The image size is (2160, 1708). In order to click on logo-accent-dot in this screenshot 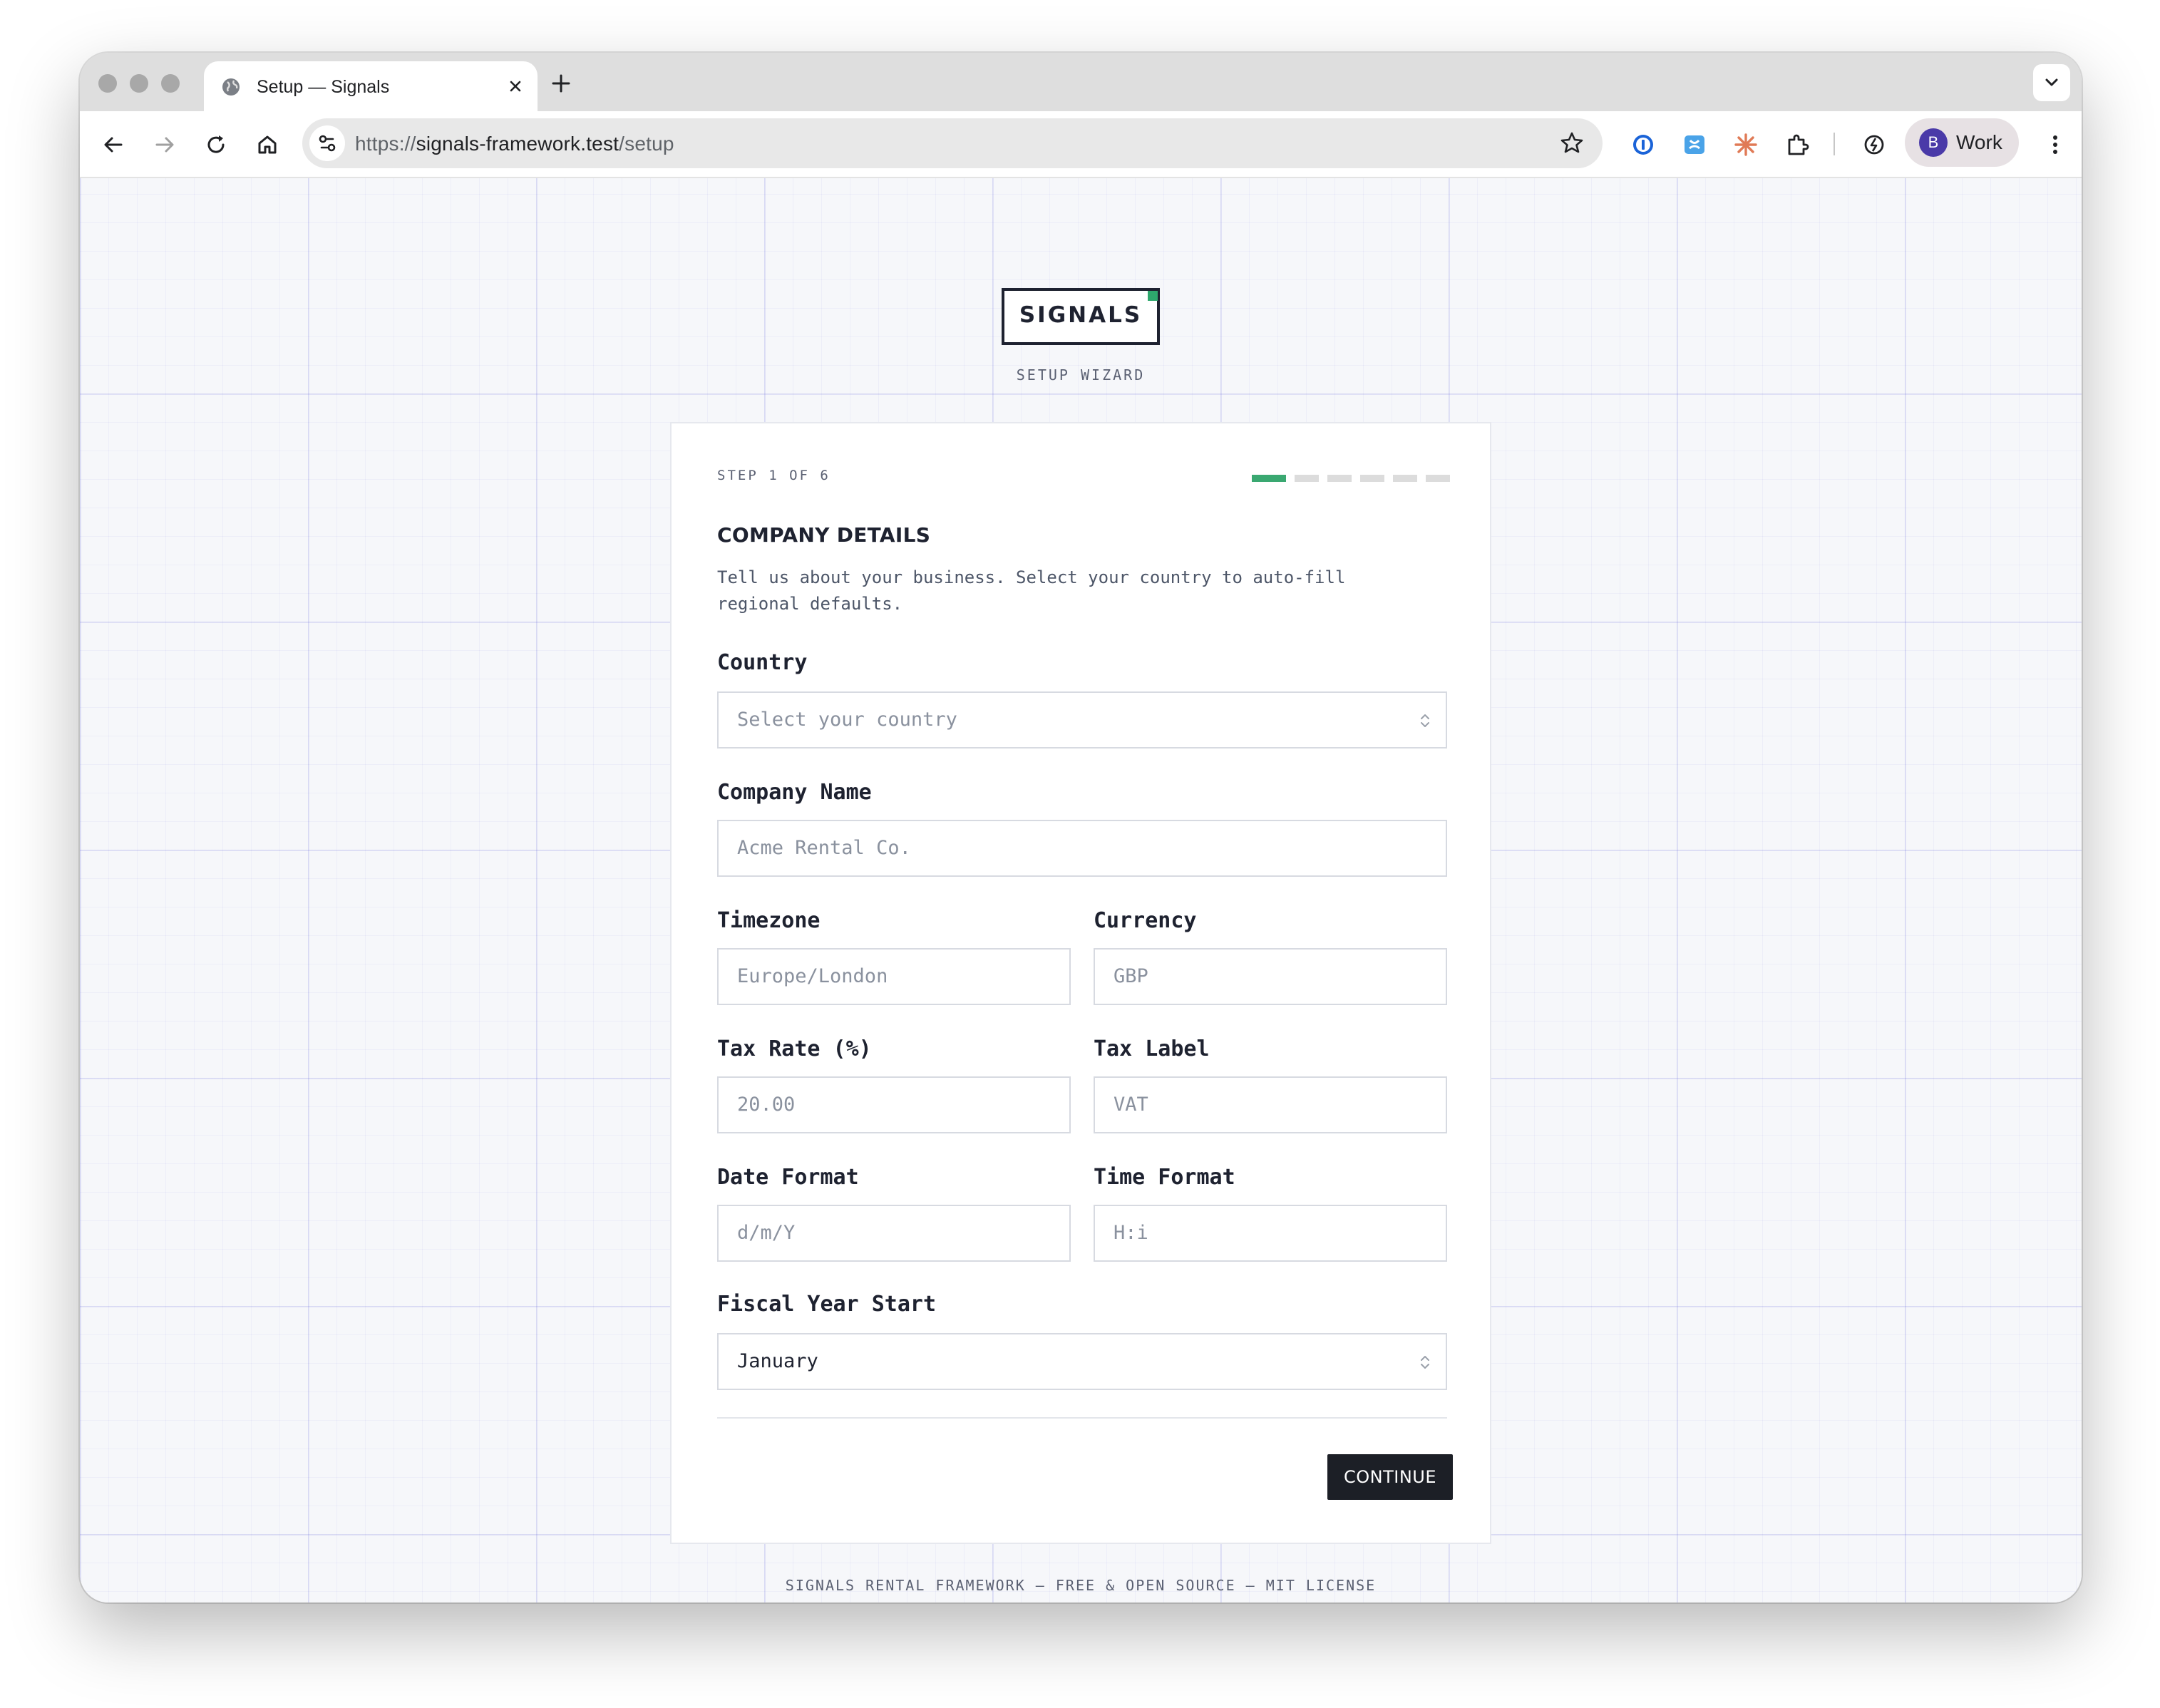, I will do `click(1153, 296)`.